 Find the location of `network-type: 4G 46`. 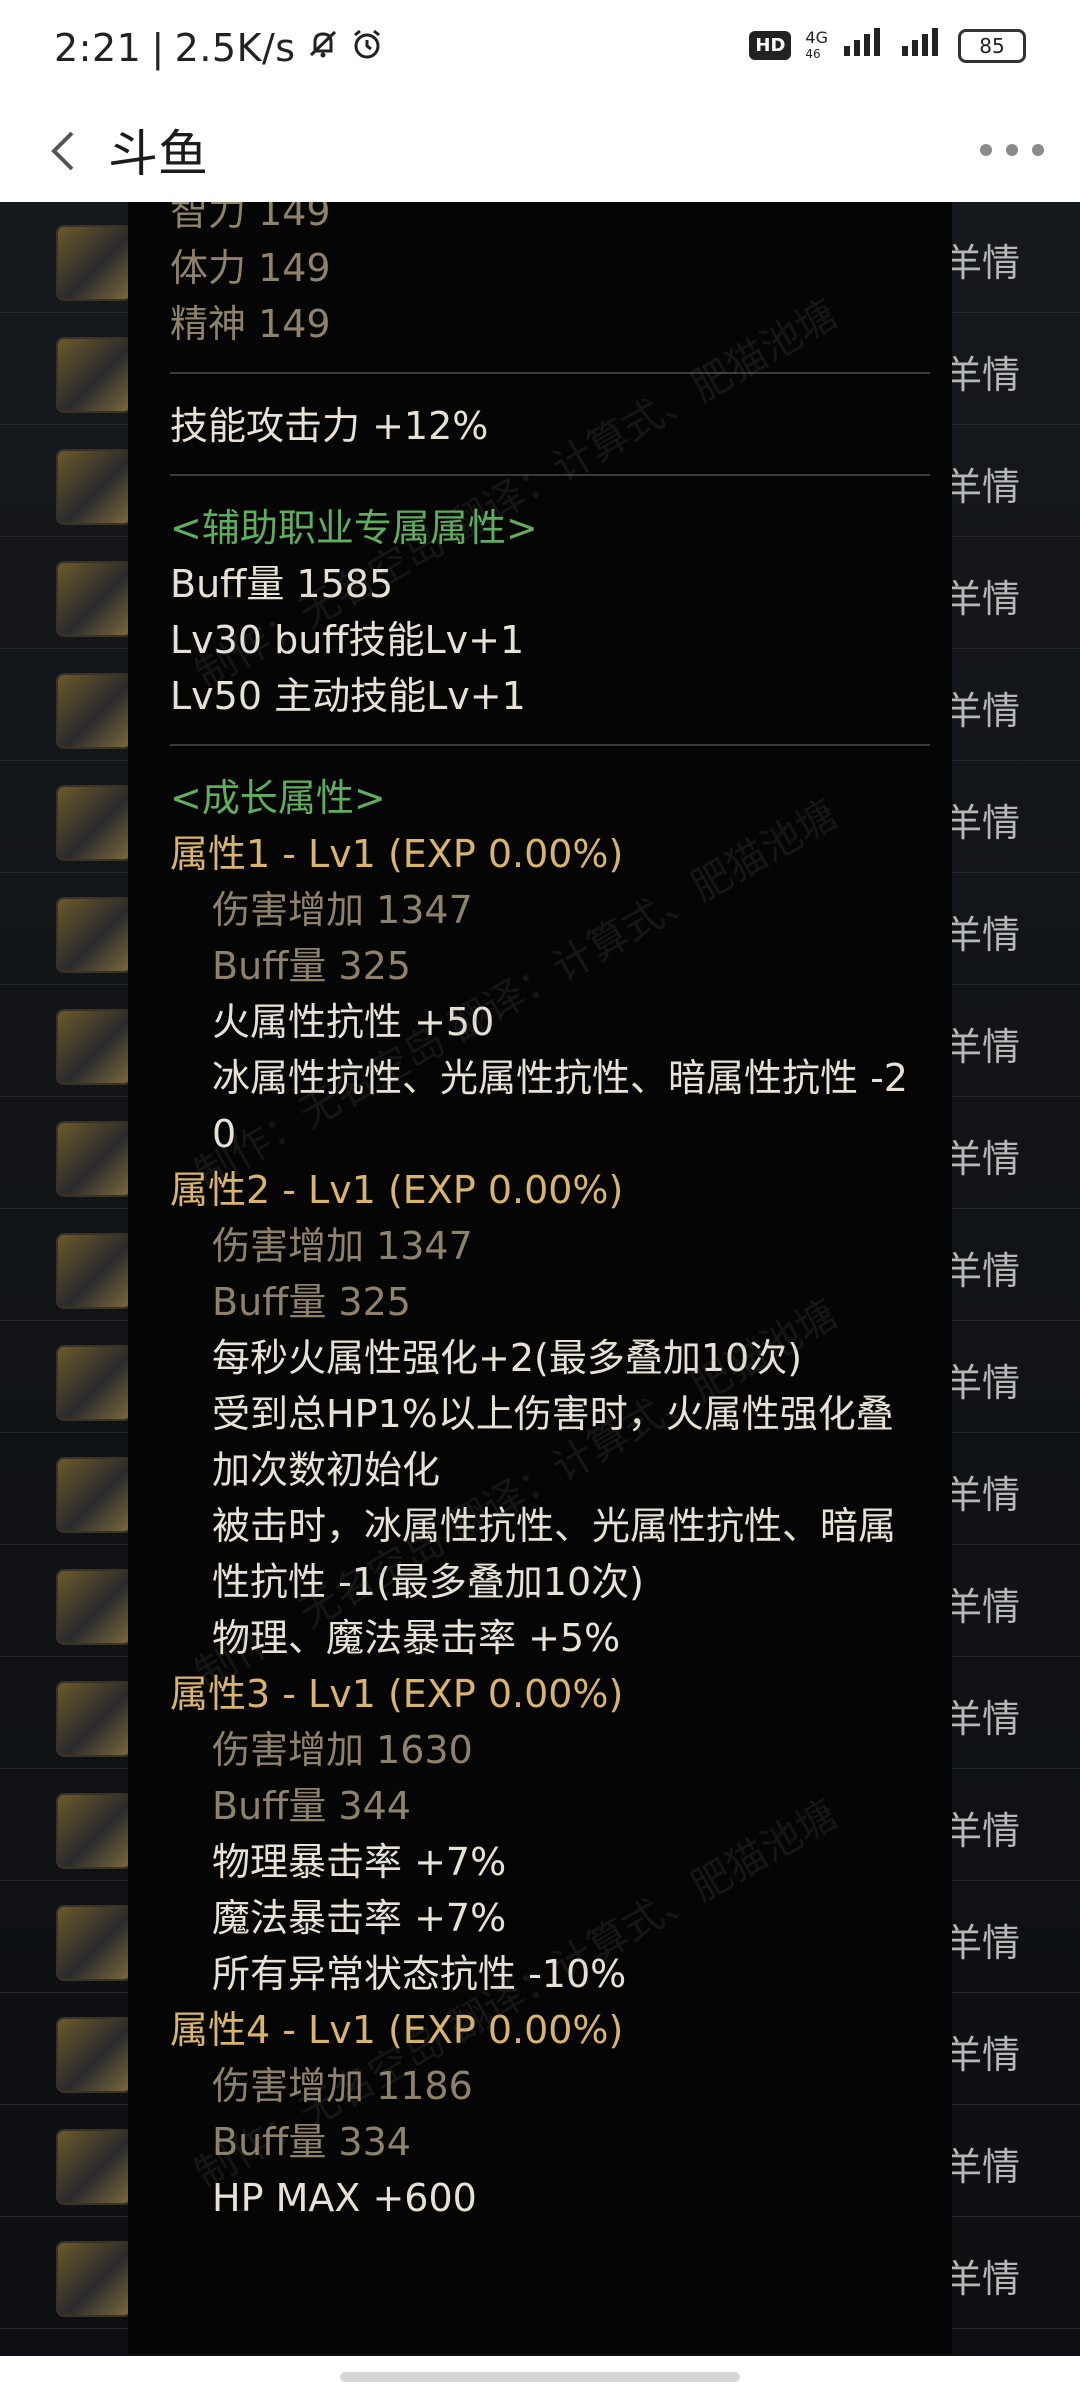

network-type: 4G 46 is located at coordinates (816, 44).